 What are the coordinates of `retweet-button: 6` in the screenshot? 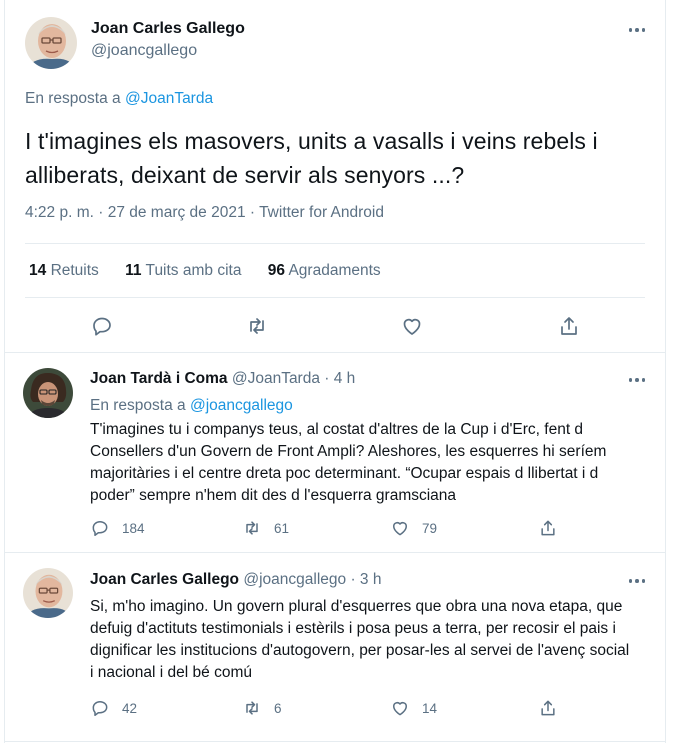 It's located at (262, 708).